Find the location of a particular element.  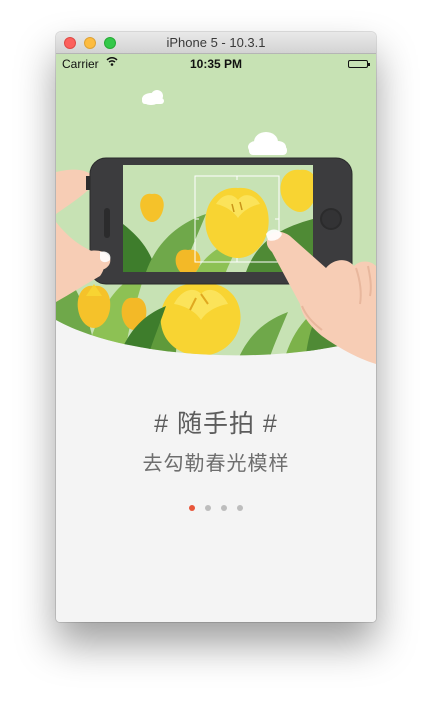

window-title: iPhone 5 - 10.3.1 is located at coordinates (216, 42).